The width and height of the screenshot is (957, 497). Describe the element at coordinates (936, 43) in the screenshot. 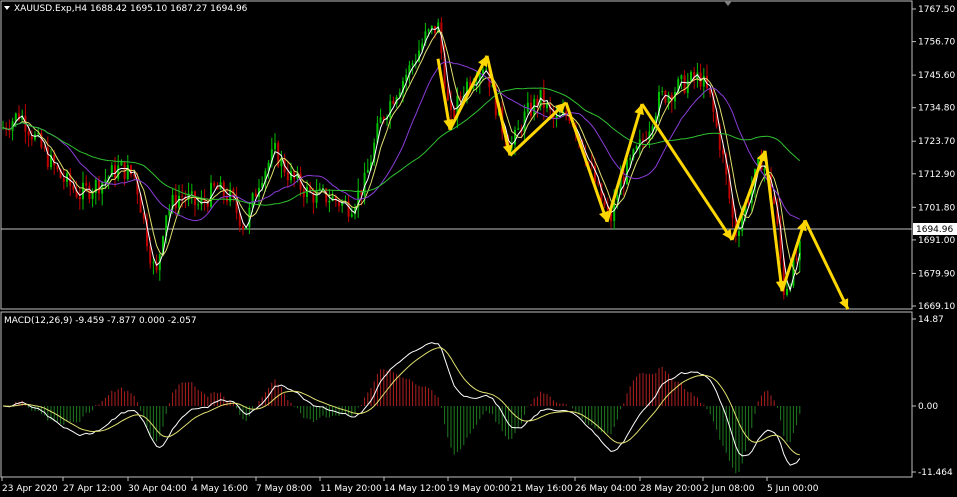

I see `price-tick-label: 1756.70` at that location.